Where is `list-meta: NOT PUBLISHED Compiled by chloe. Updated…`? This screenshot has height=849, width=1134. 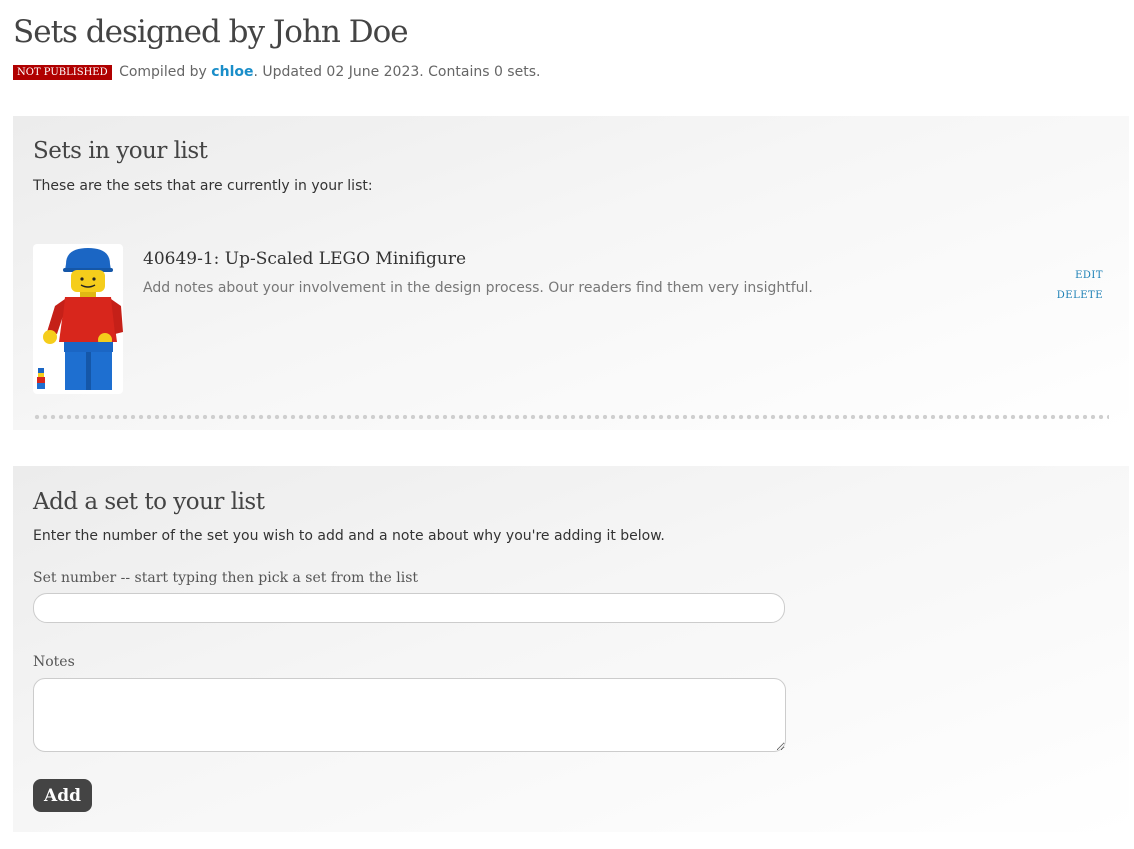
list-meta: NOT PUBLISHED Compiled by chloe. Updated… is located at coordinates (276, 72).